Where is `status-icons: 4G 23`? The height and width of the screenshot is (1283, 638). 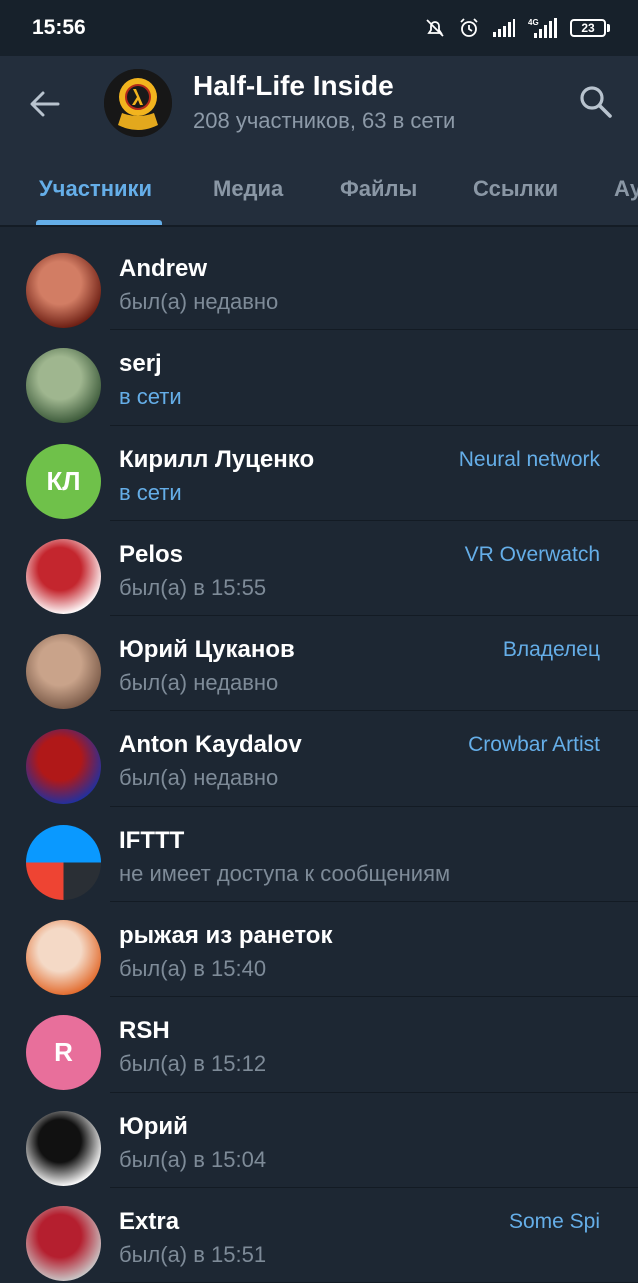 status-icons: 4G 23 is located at coordinates (517, 28).